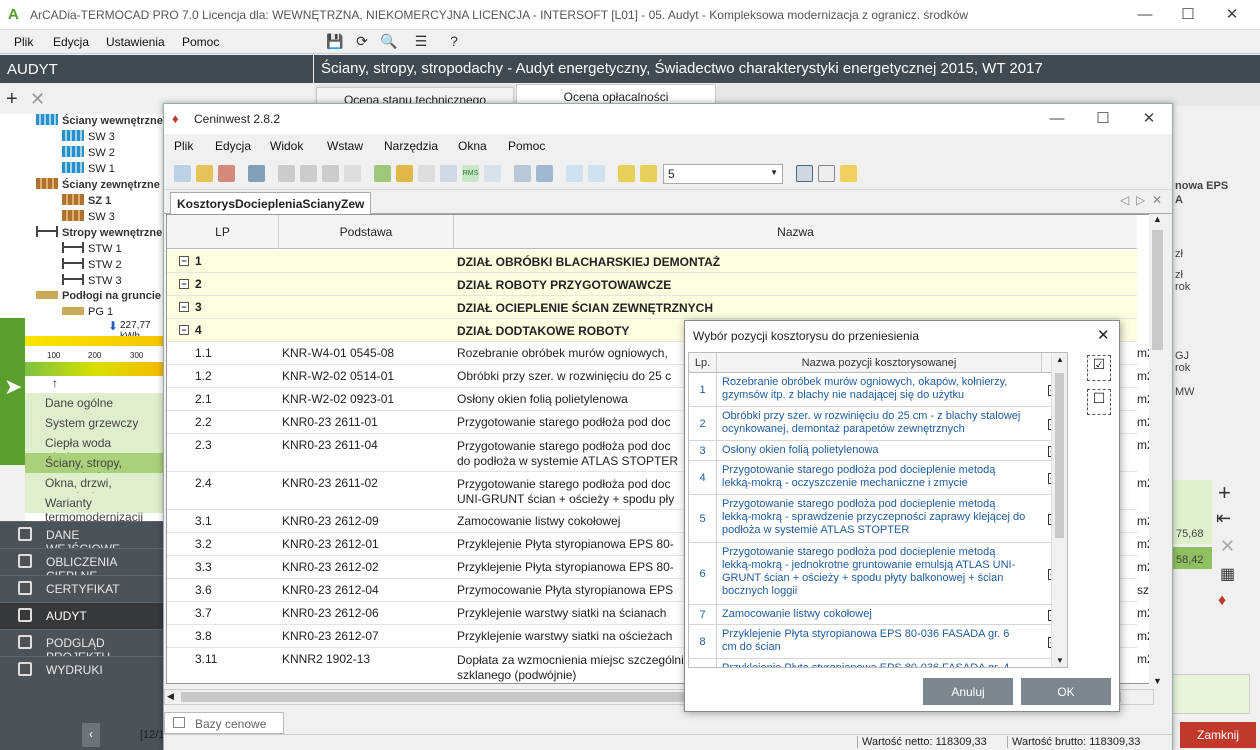 The height and width of the screenshot is (750, 1260). I want to click on menu-narzedzia: Narzędzia, so click(411, 146).